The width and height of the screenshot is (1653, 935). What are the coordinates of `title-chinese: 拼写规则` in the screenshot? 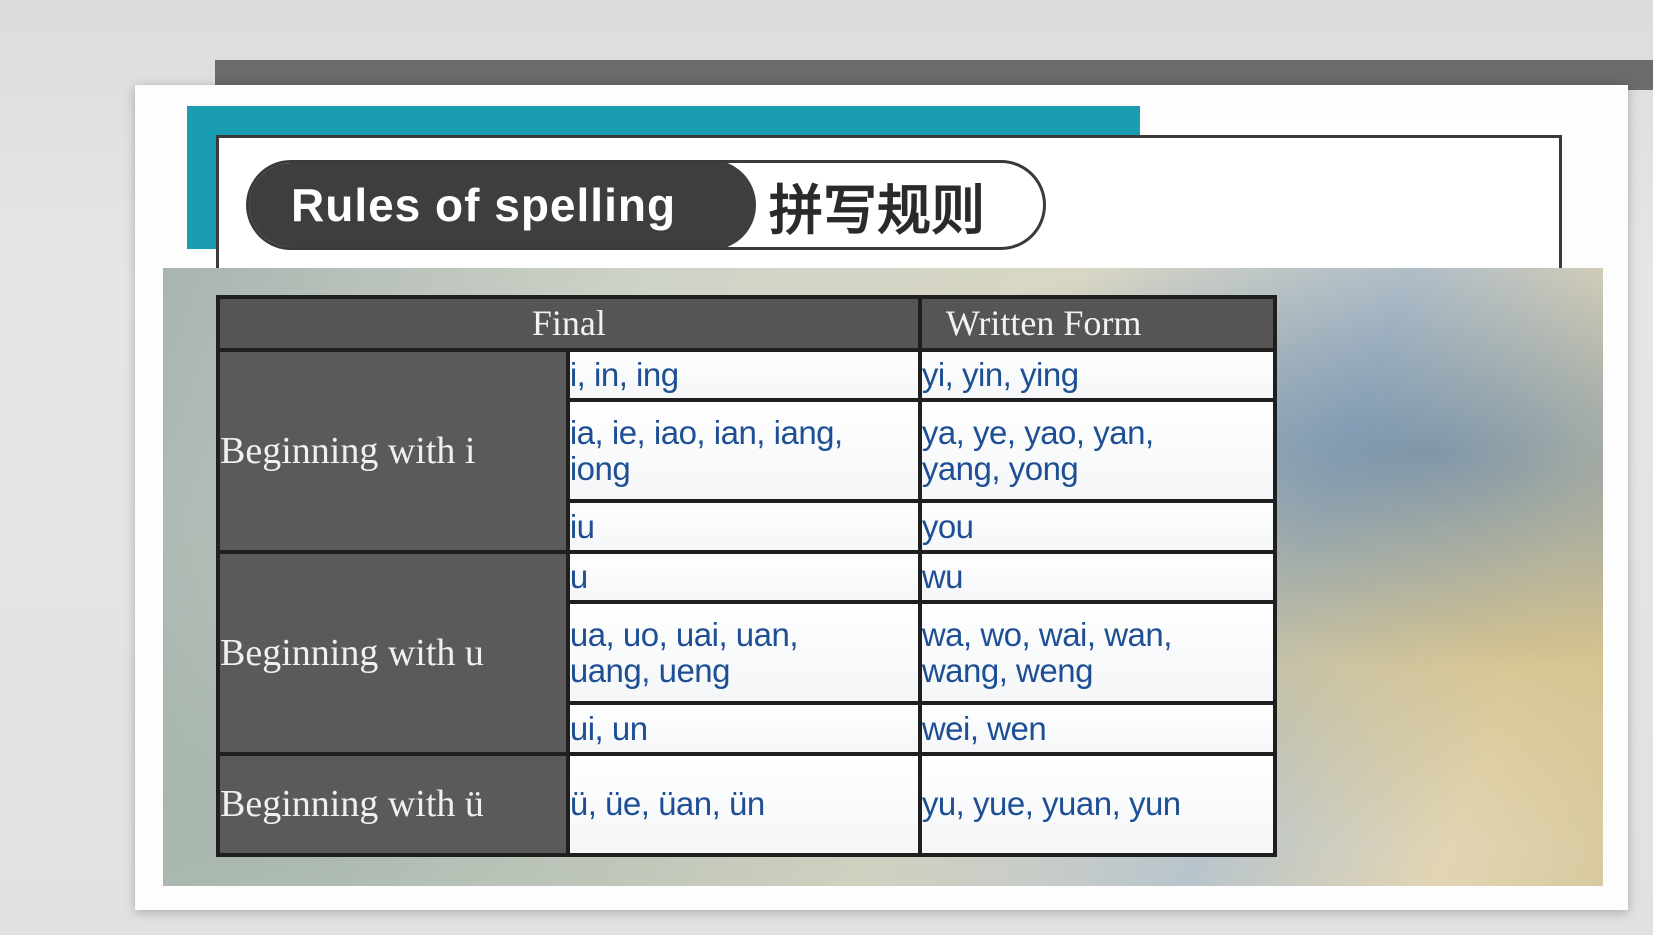 It's located at (877, 210).